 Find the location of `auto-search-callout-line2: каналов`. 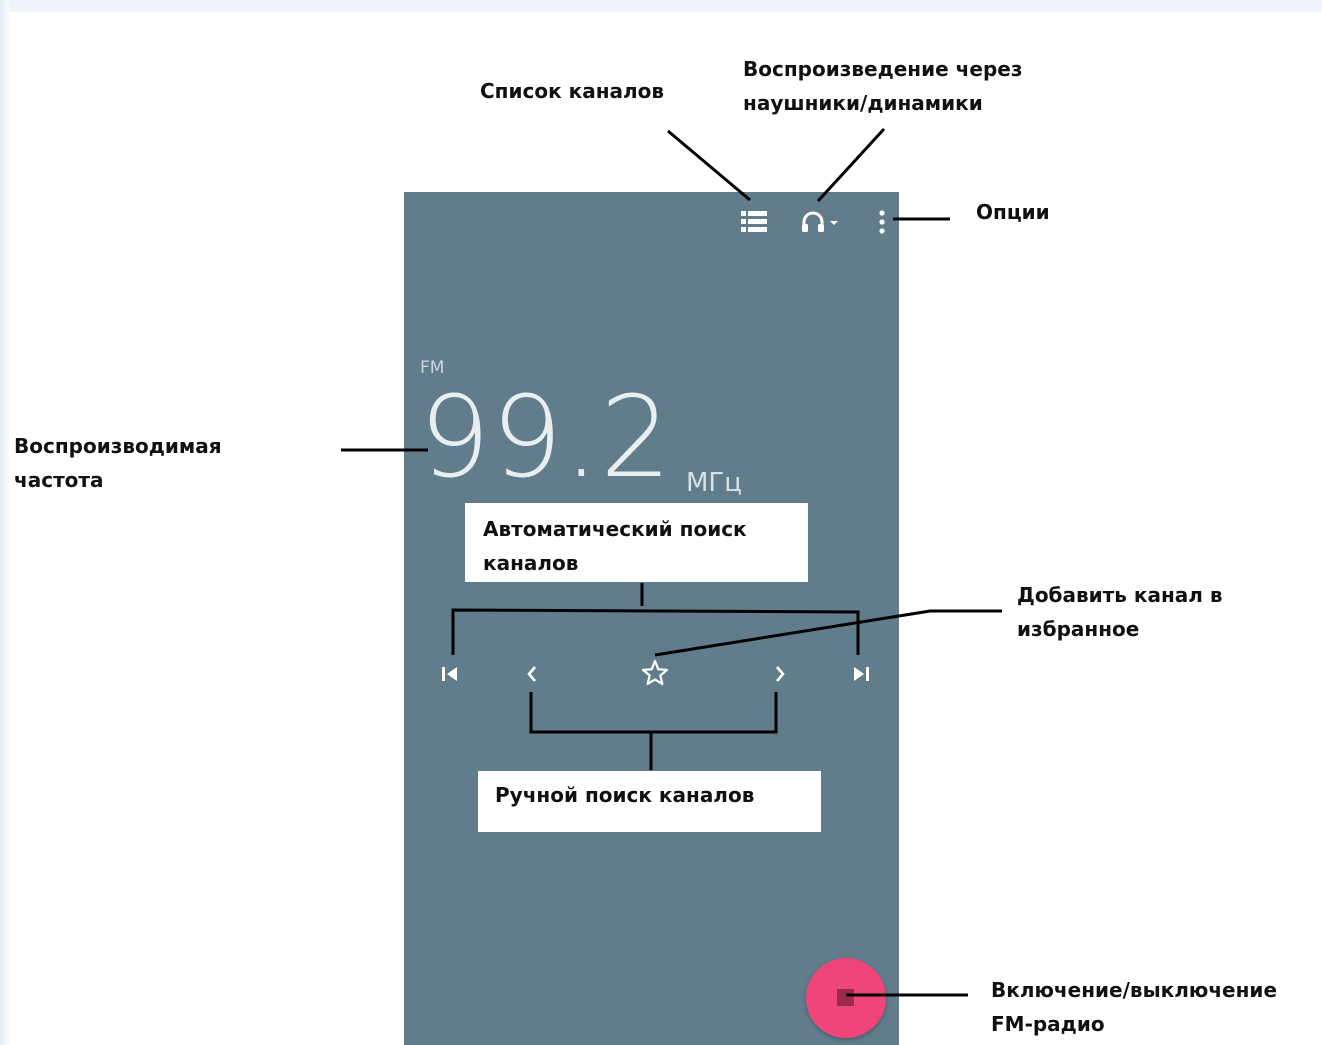

auto-search-callout-line2: каналов is located at coordinates (531, 563).